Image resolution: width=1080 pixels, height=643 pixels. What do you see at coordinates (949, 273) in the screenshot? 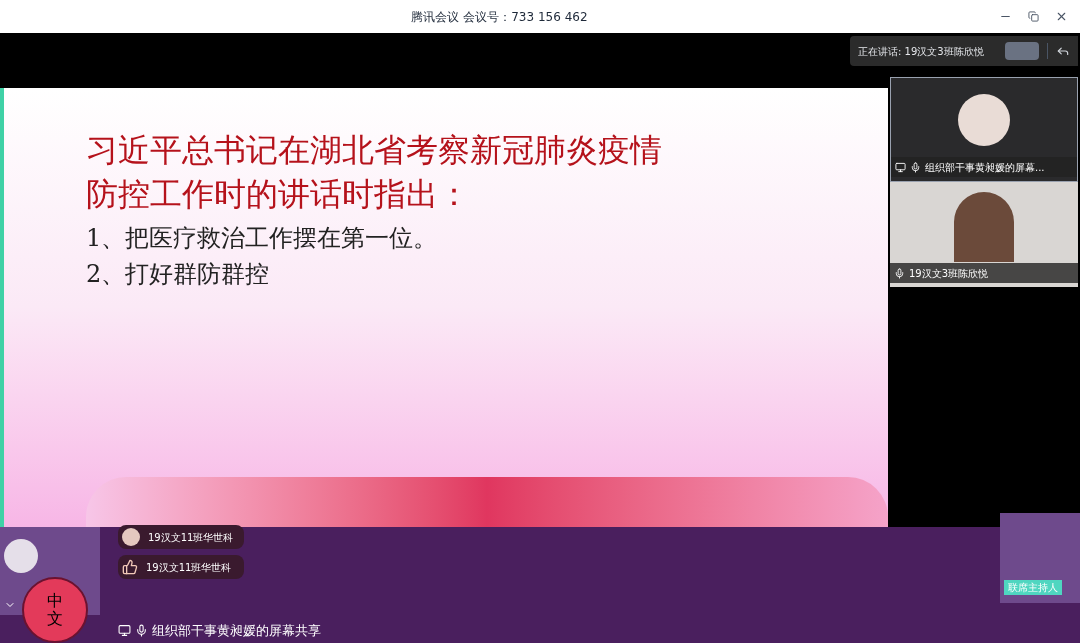
I see `participant-name: 19汉文3班陈欣悦` at bounding box center [949, 273].